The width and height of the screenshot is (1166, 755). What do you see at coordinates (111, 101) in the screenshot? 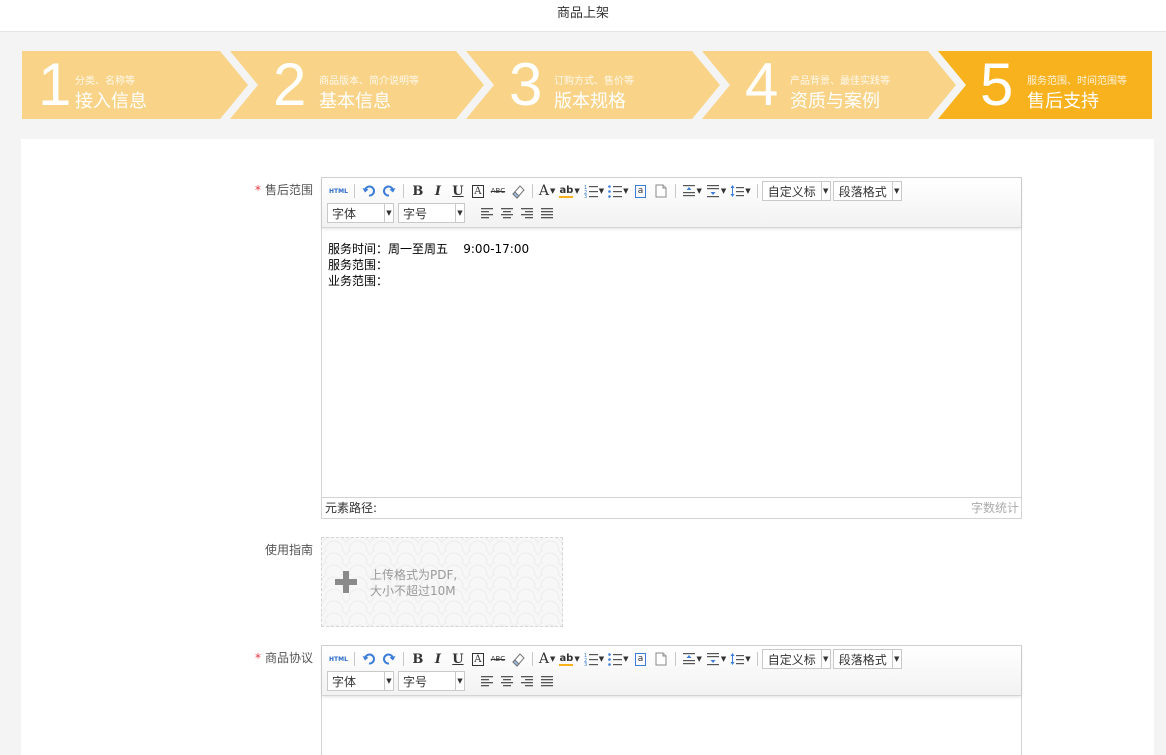
I see `step-1-title: 接入信息` at bounding box center [111, 101].